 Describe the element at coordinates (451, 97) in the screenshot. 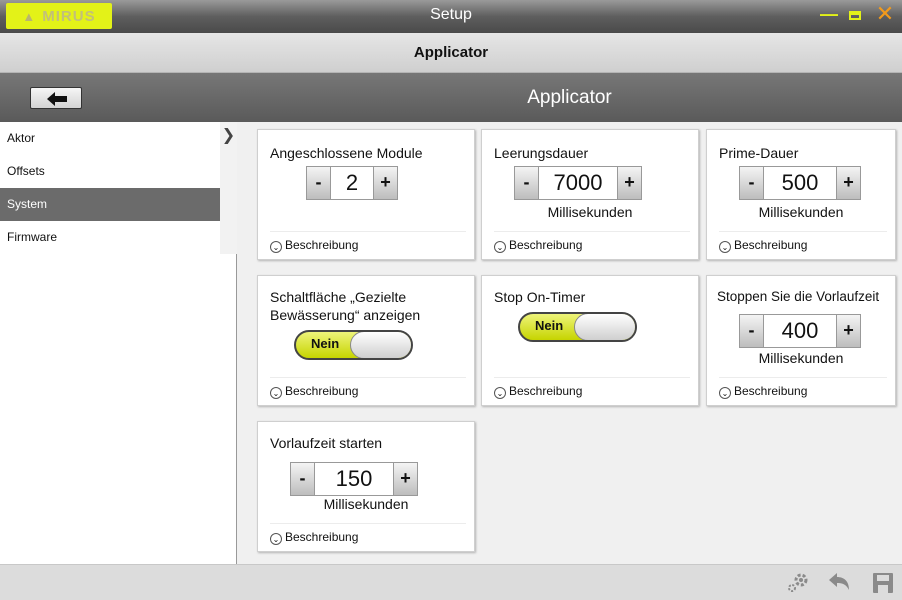

I see `section-bar: Applicator` at that location.